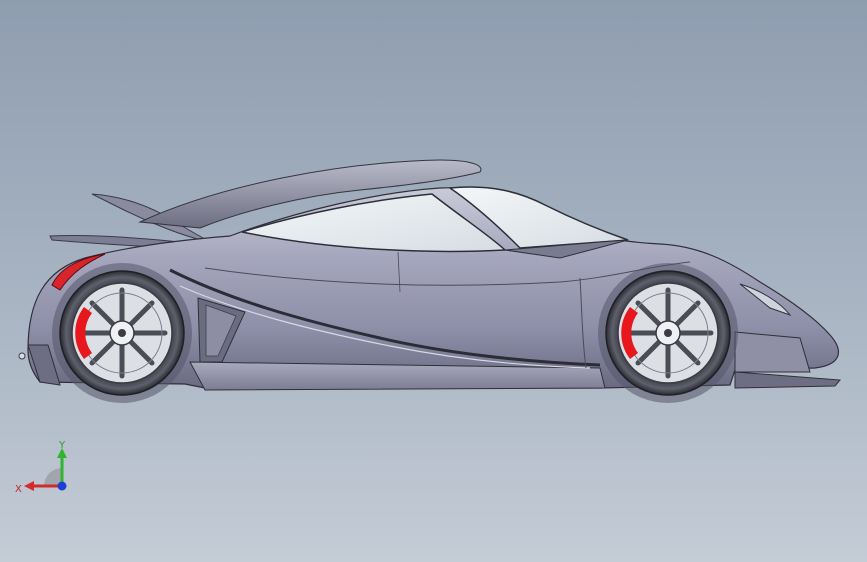  I want to click on triad-icon, so click(45, 469).